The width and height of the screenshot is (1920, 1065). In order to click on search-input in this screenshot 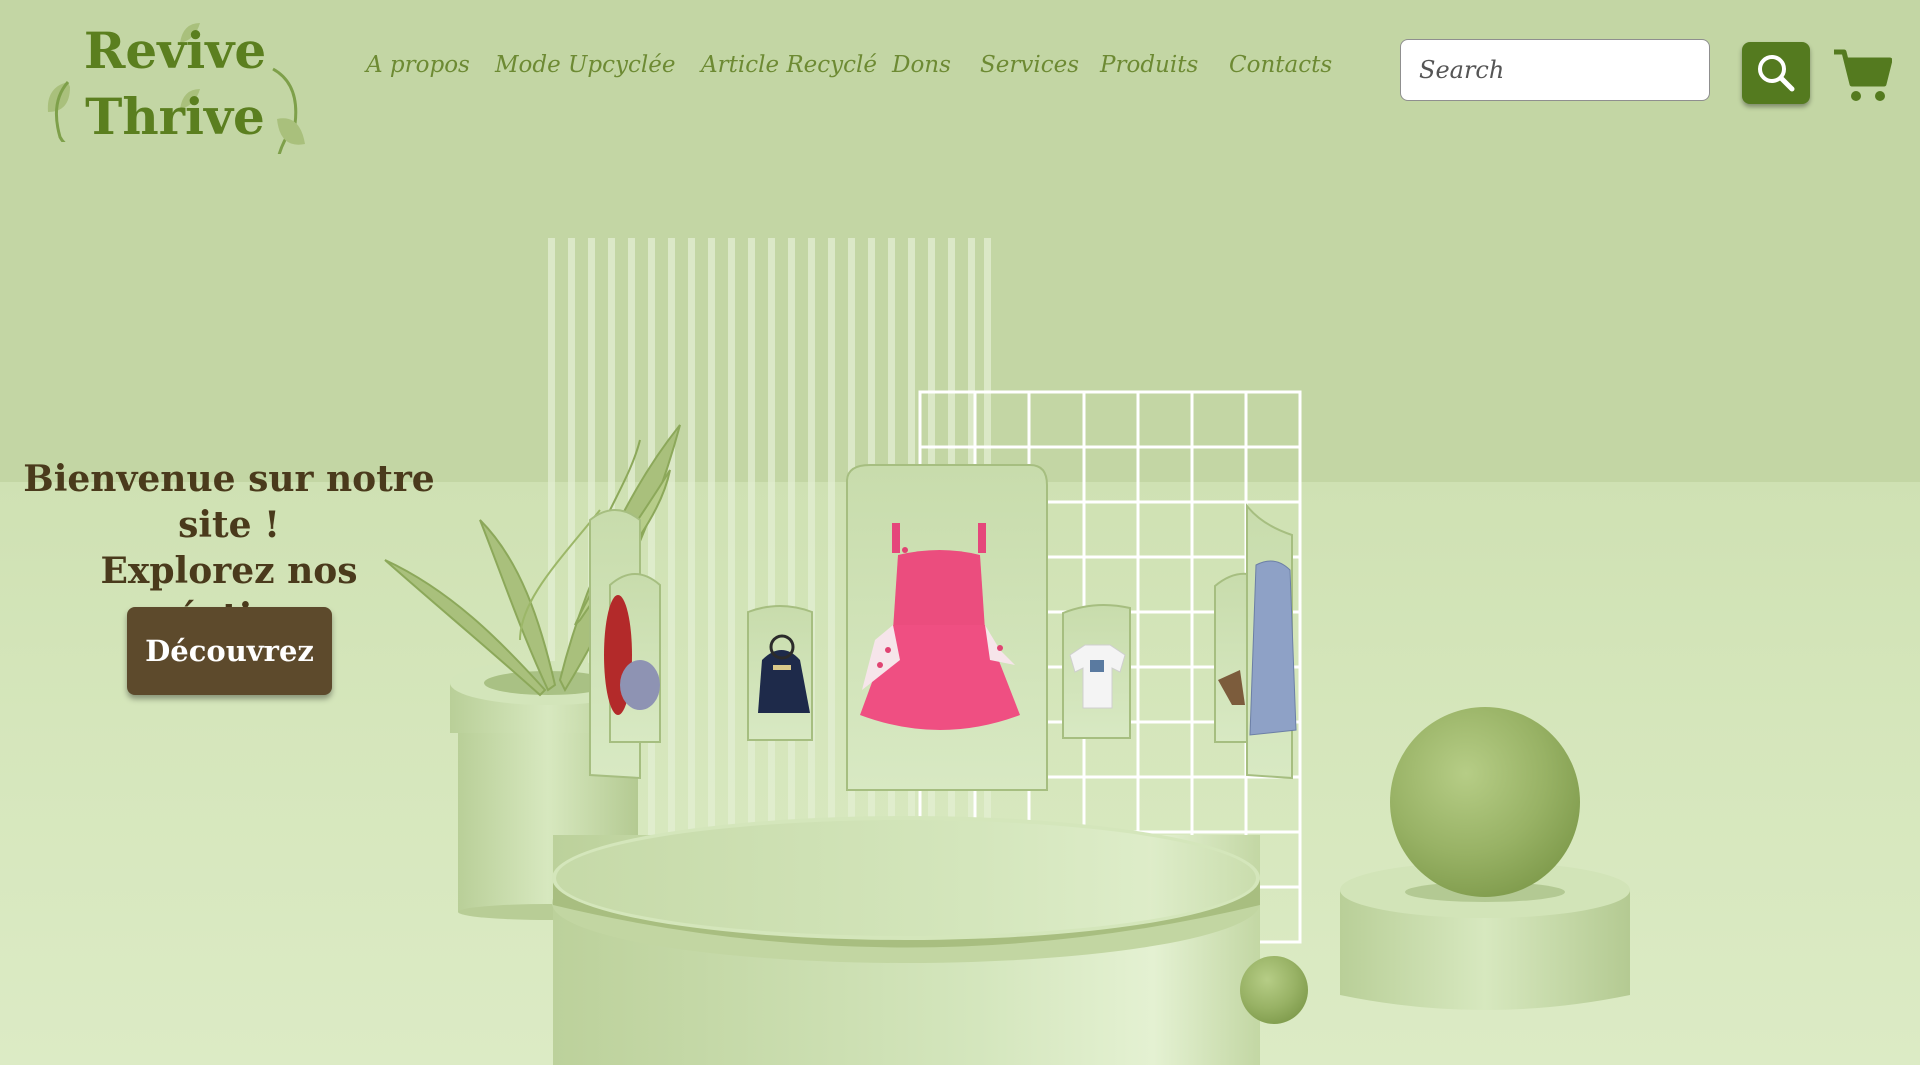, I will do `click(1564, 70)`.